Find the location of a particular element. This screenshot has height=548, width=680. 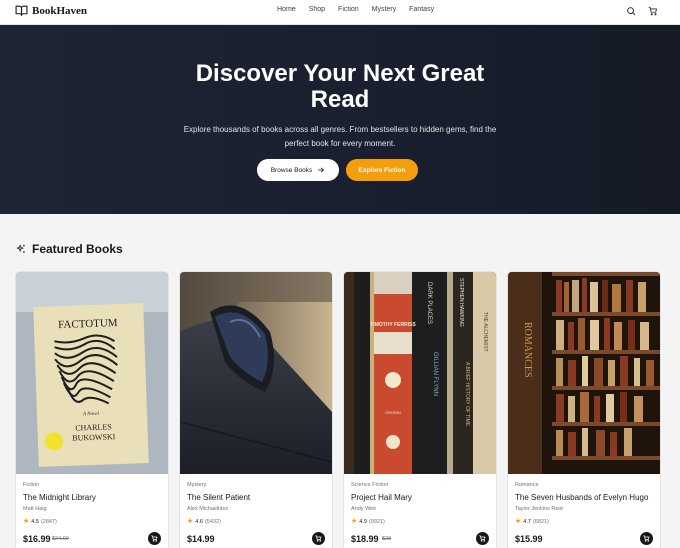

book-title: The Silent Patient is located at coordinates (218, 497).